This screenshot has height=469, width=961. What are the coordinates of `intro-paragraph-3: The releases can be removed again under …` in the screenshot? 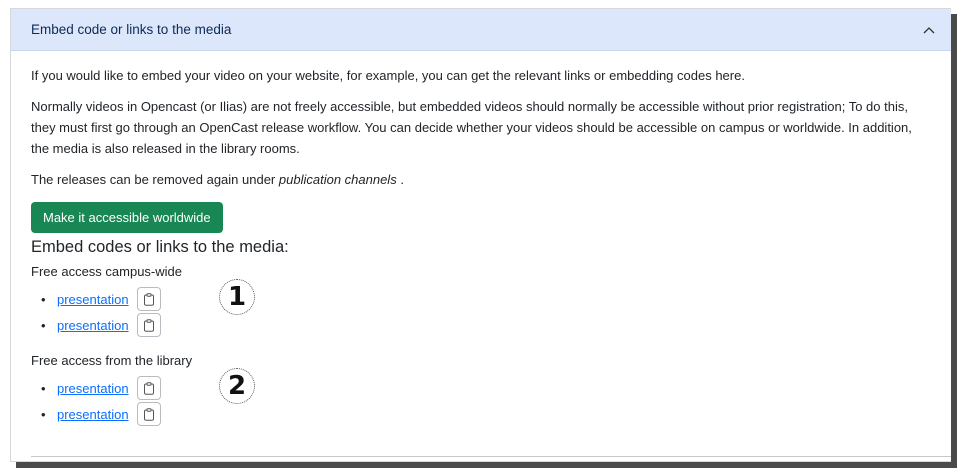 It's located at (481, 179).